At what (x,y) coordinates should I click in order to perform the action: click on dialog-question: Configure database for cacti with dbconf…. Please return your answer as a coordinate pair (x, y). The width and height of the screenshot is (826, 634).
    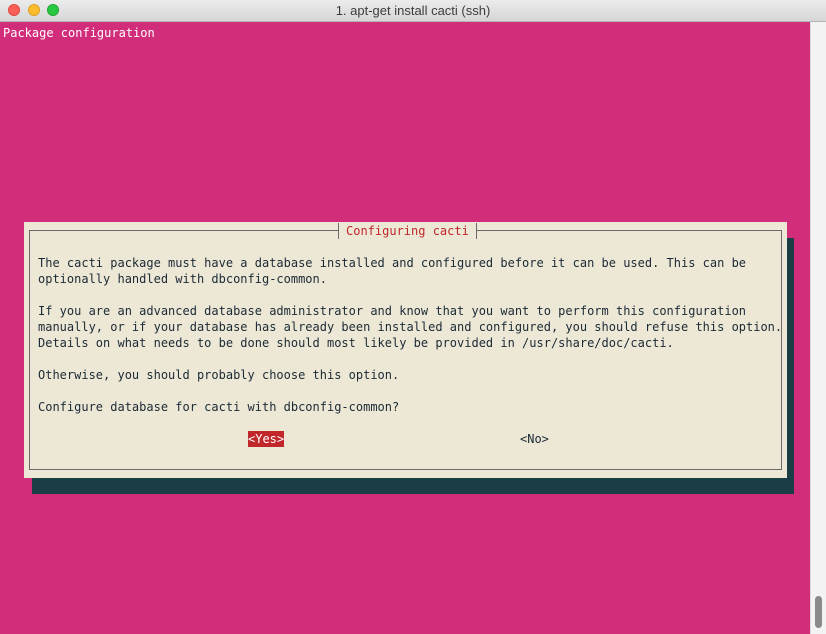
    Looking at the image, I should click on (219, 407).